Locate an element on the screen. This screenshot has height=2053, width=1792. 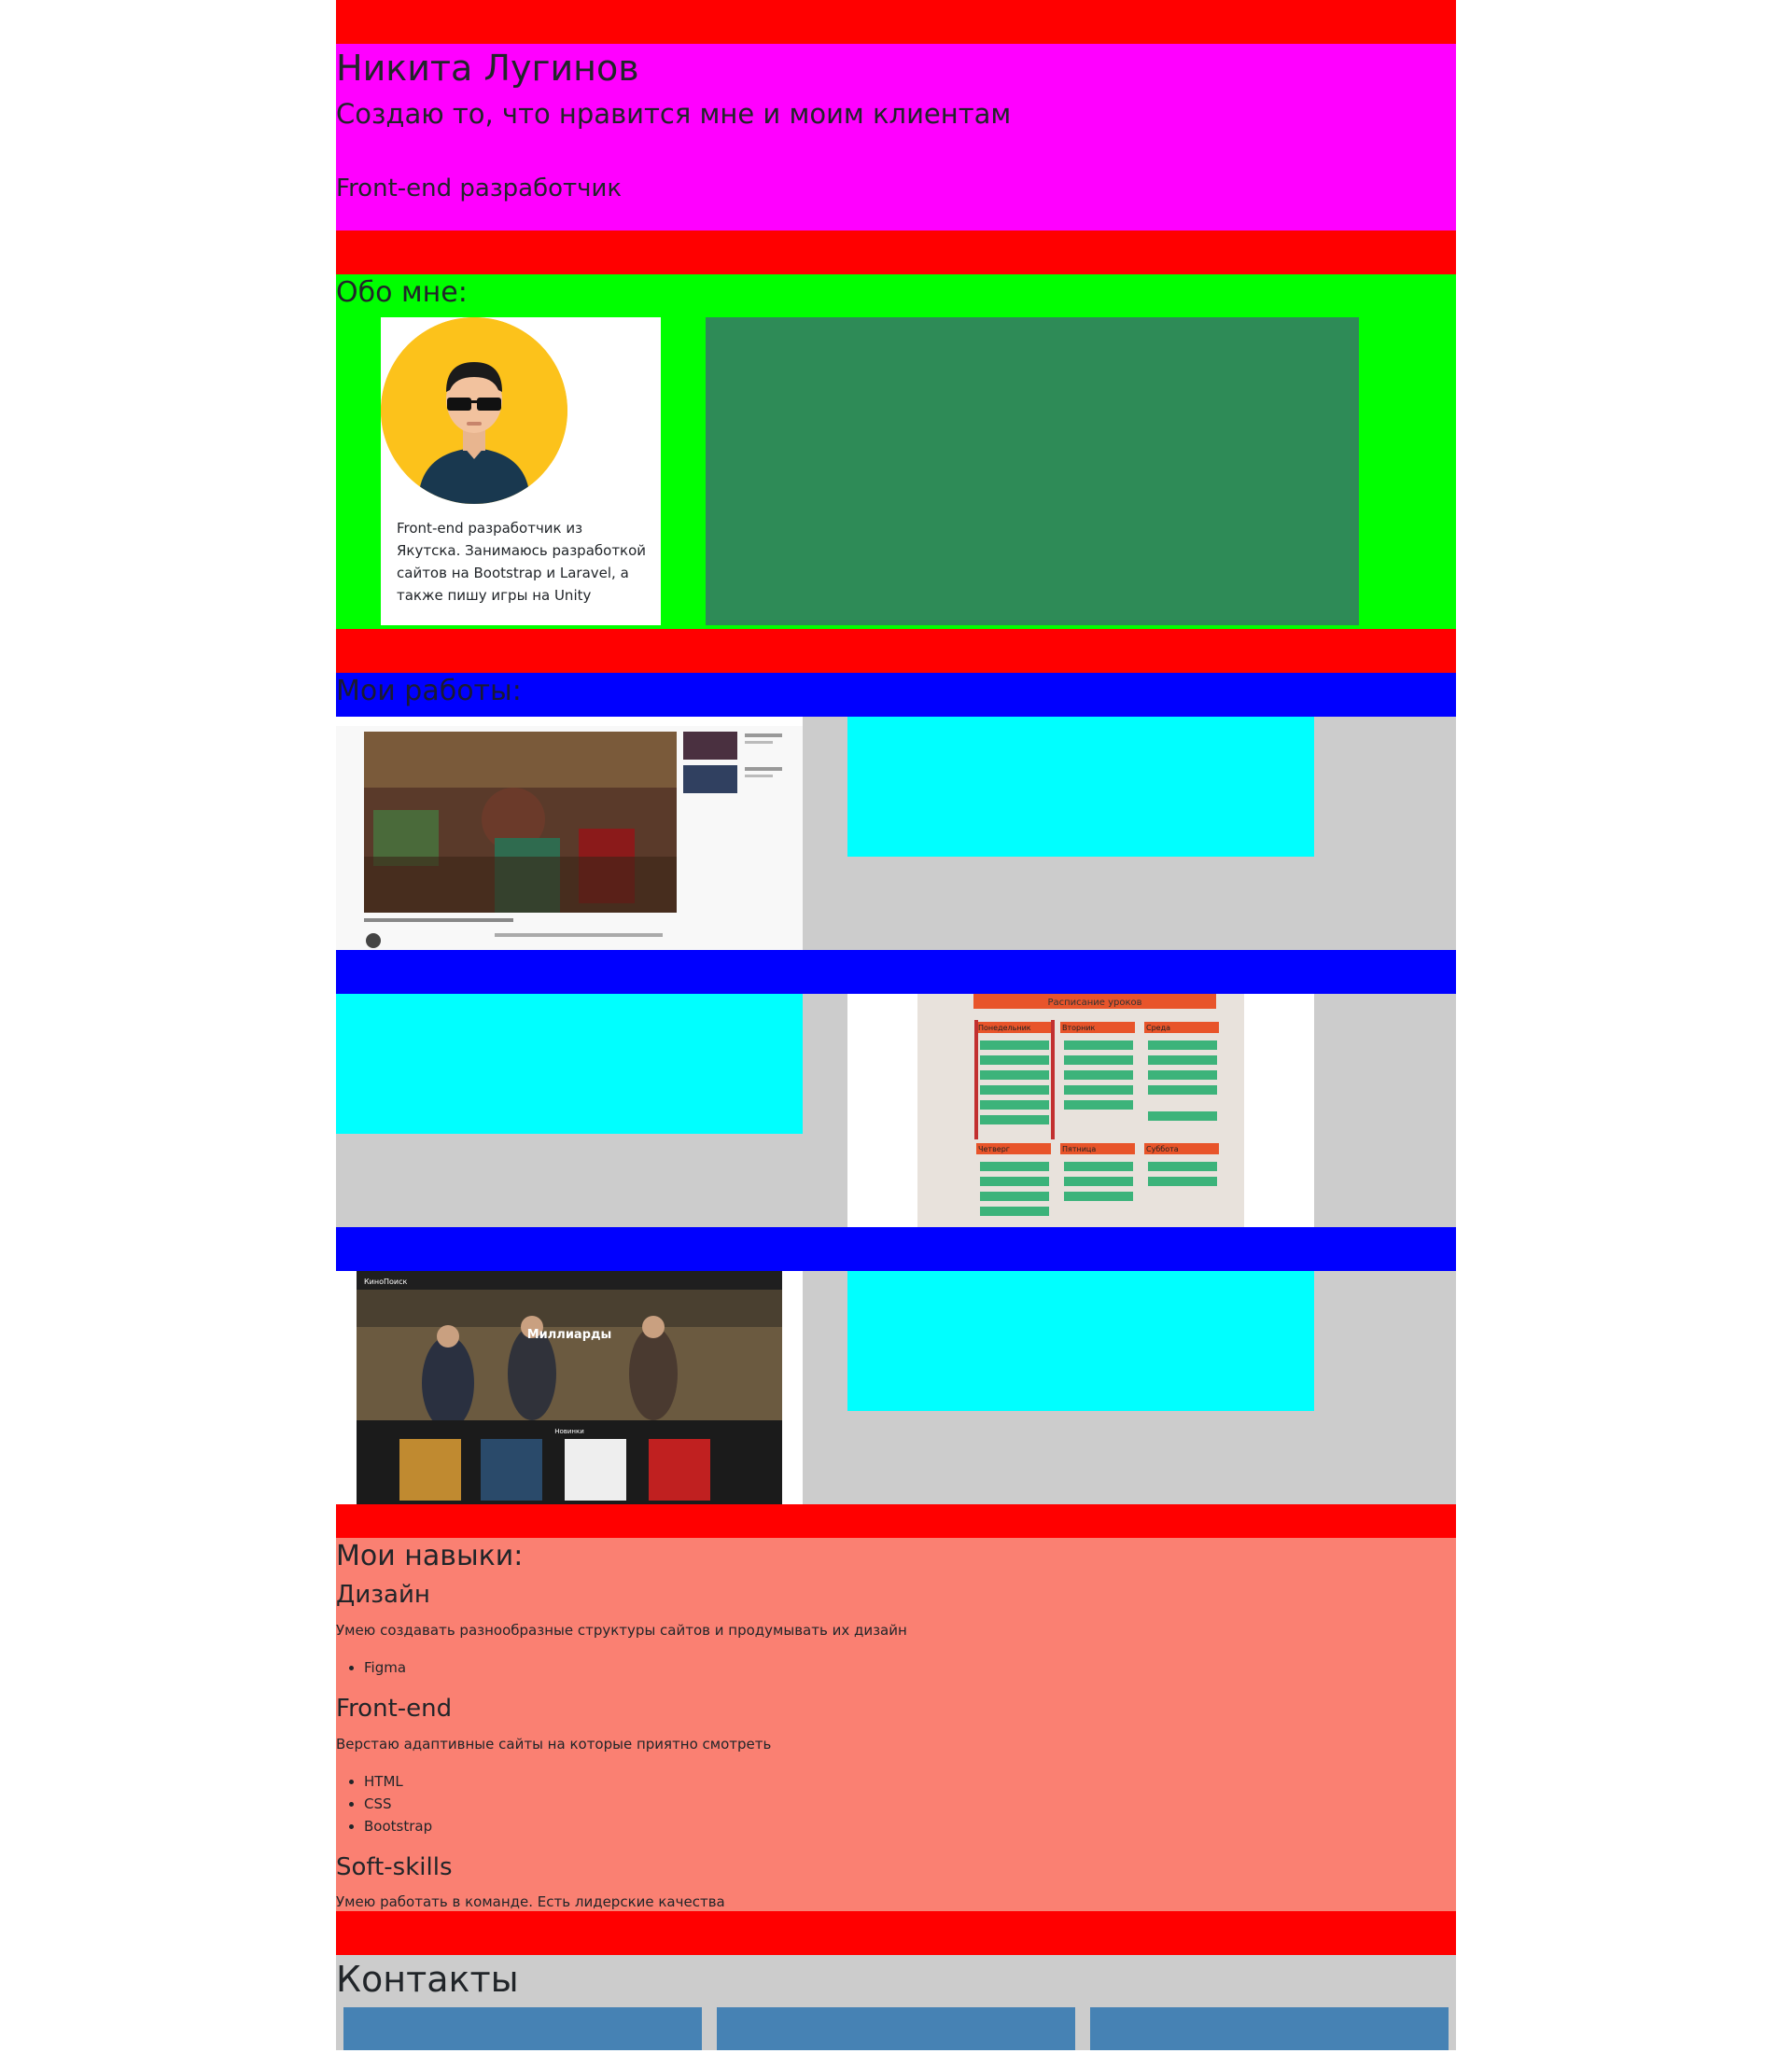
kinopoisk-screenshot-icon: КиноПоиск Миллиарды Новинки is located at coordinates (569, 1387).